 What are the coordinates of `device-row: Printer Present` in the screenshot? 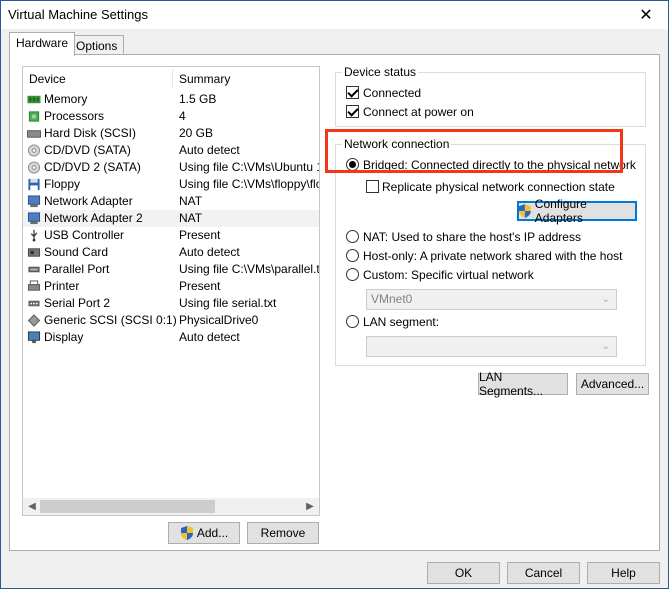 It's located at (171, 286).